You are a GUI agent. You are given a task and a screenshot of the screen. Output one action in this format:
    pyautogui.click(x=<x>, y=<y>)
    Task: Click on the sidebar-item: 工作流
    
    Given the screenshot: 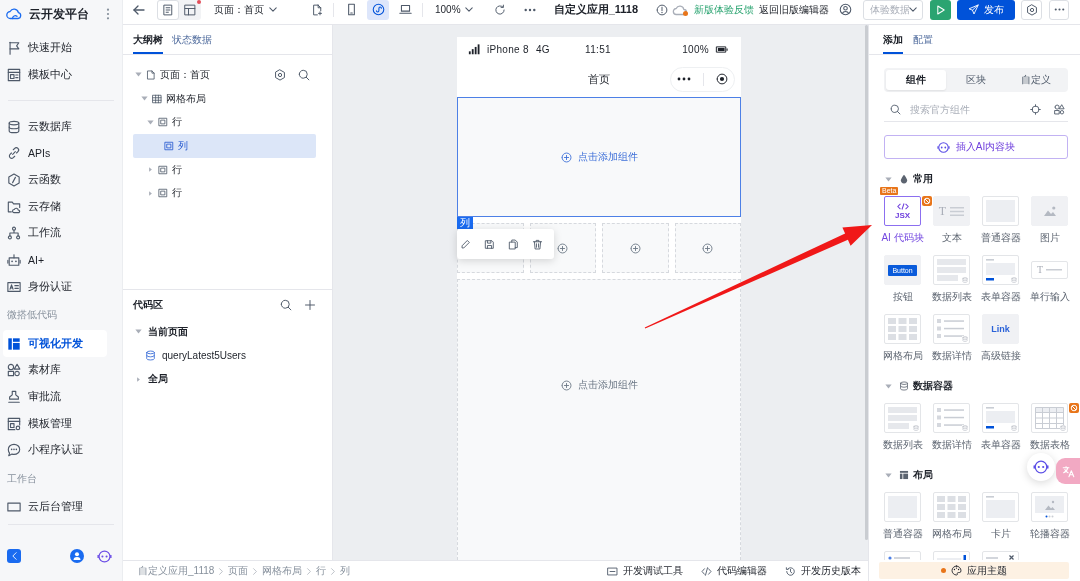 What is the action you would take?
    pyautogui.click(x=55, y=233)
    